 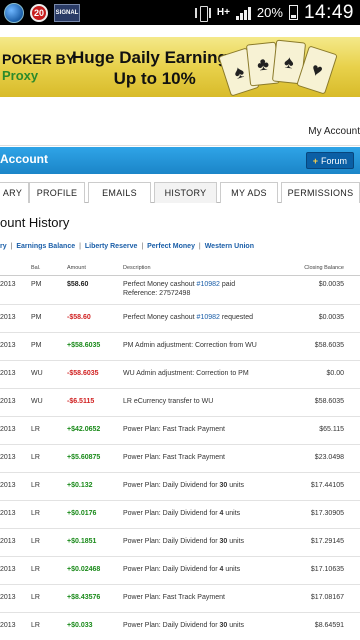 I want to click on forum-button: + Forum, so click(x=329, y=160).